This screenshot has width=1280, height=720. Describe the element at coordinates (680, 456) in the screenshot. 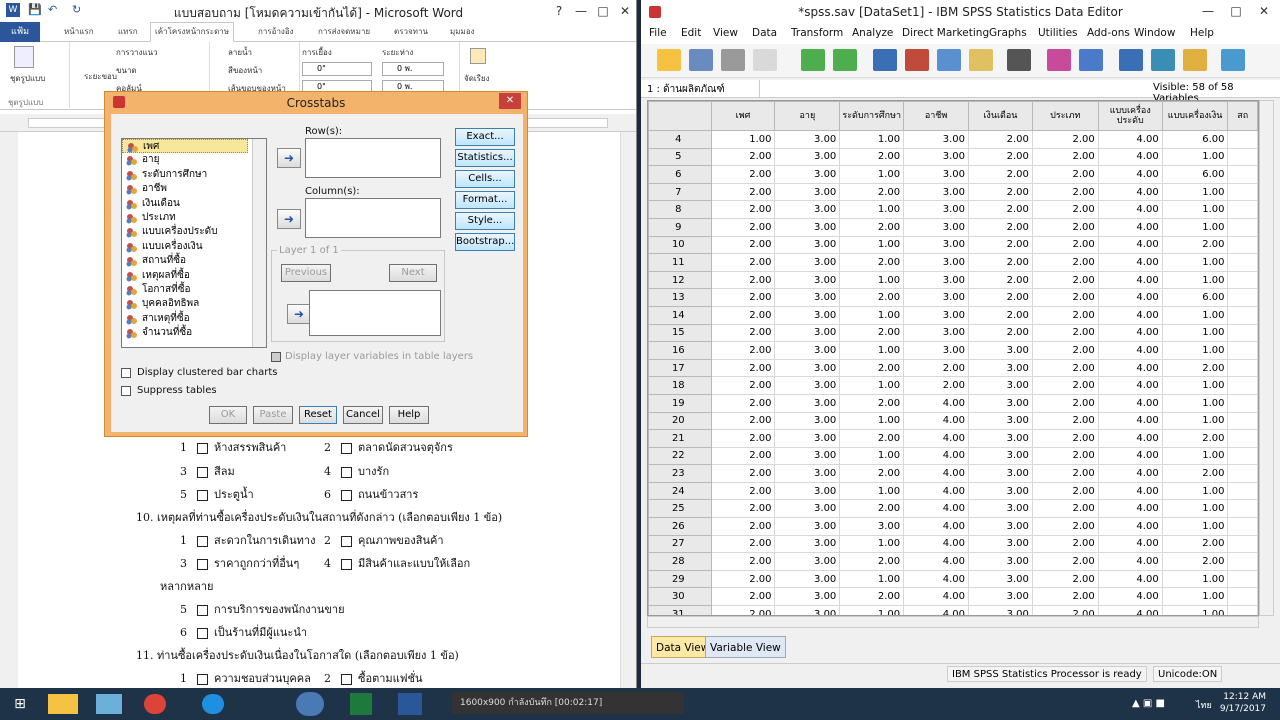

I see `row-number: 22` at that location.